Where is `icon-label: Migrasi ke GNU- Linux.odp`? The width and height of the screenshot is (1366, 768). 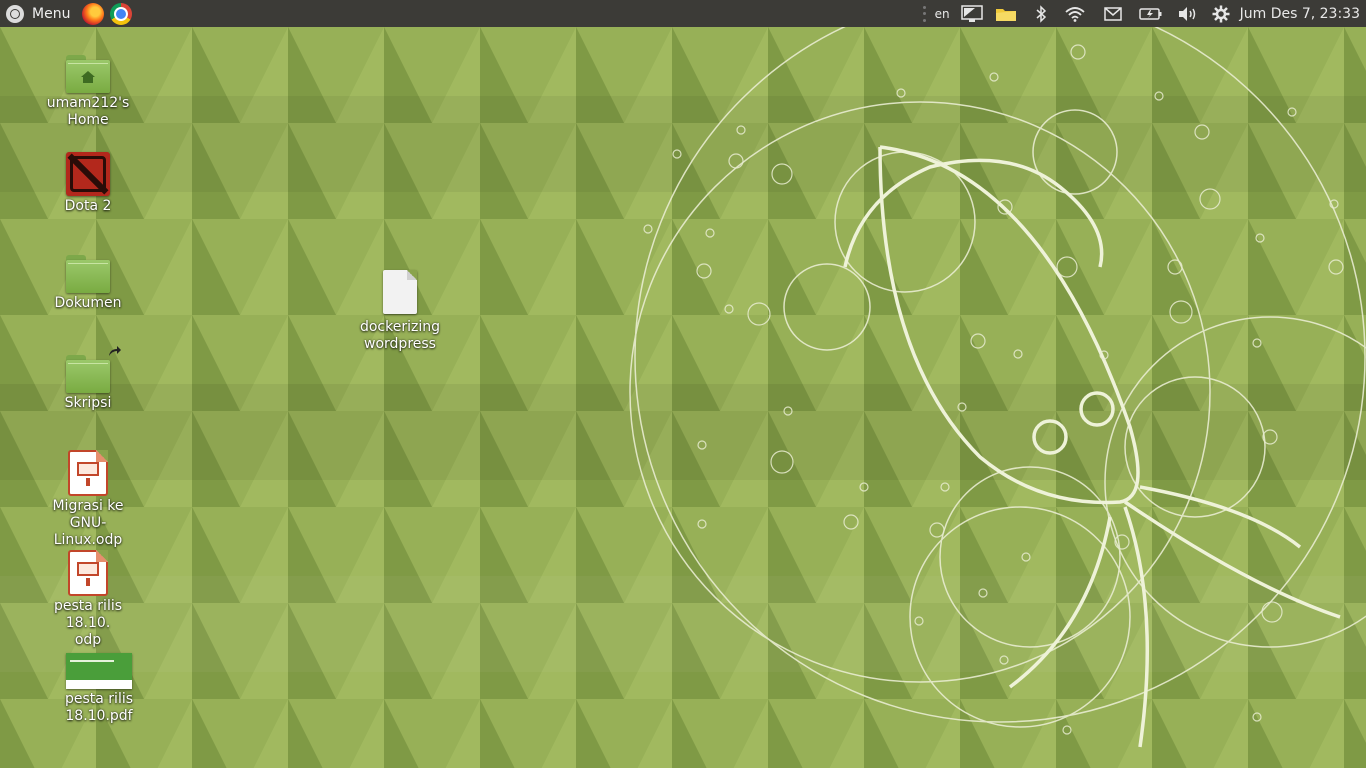
icon-label: Migrasi ke GNU- Linux.odp is located at coordinates (88, 523).